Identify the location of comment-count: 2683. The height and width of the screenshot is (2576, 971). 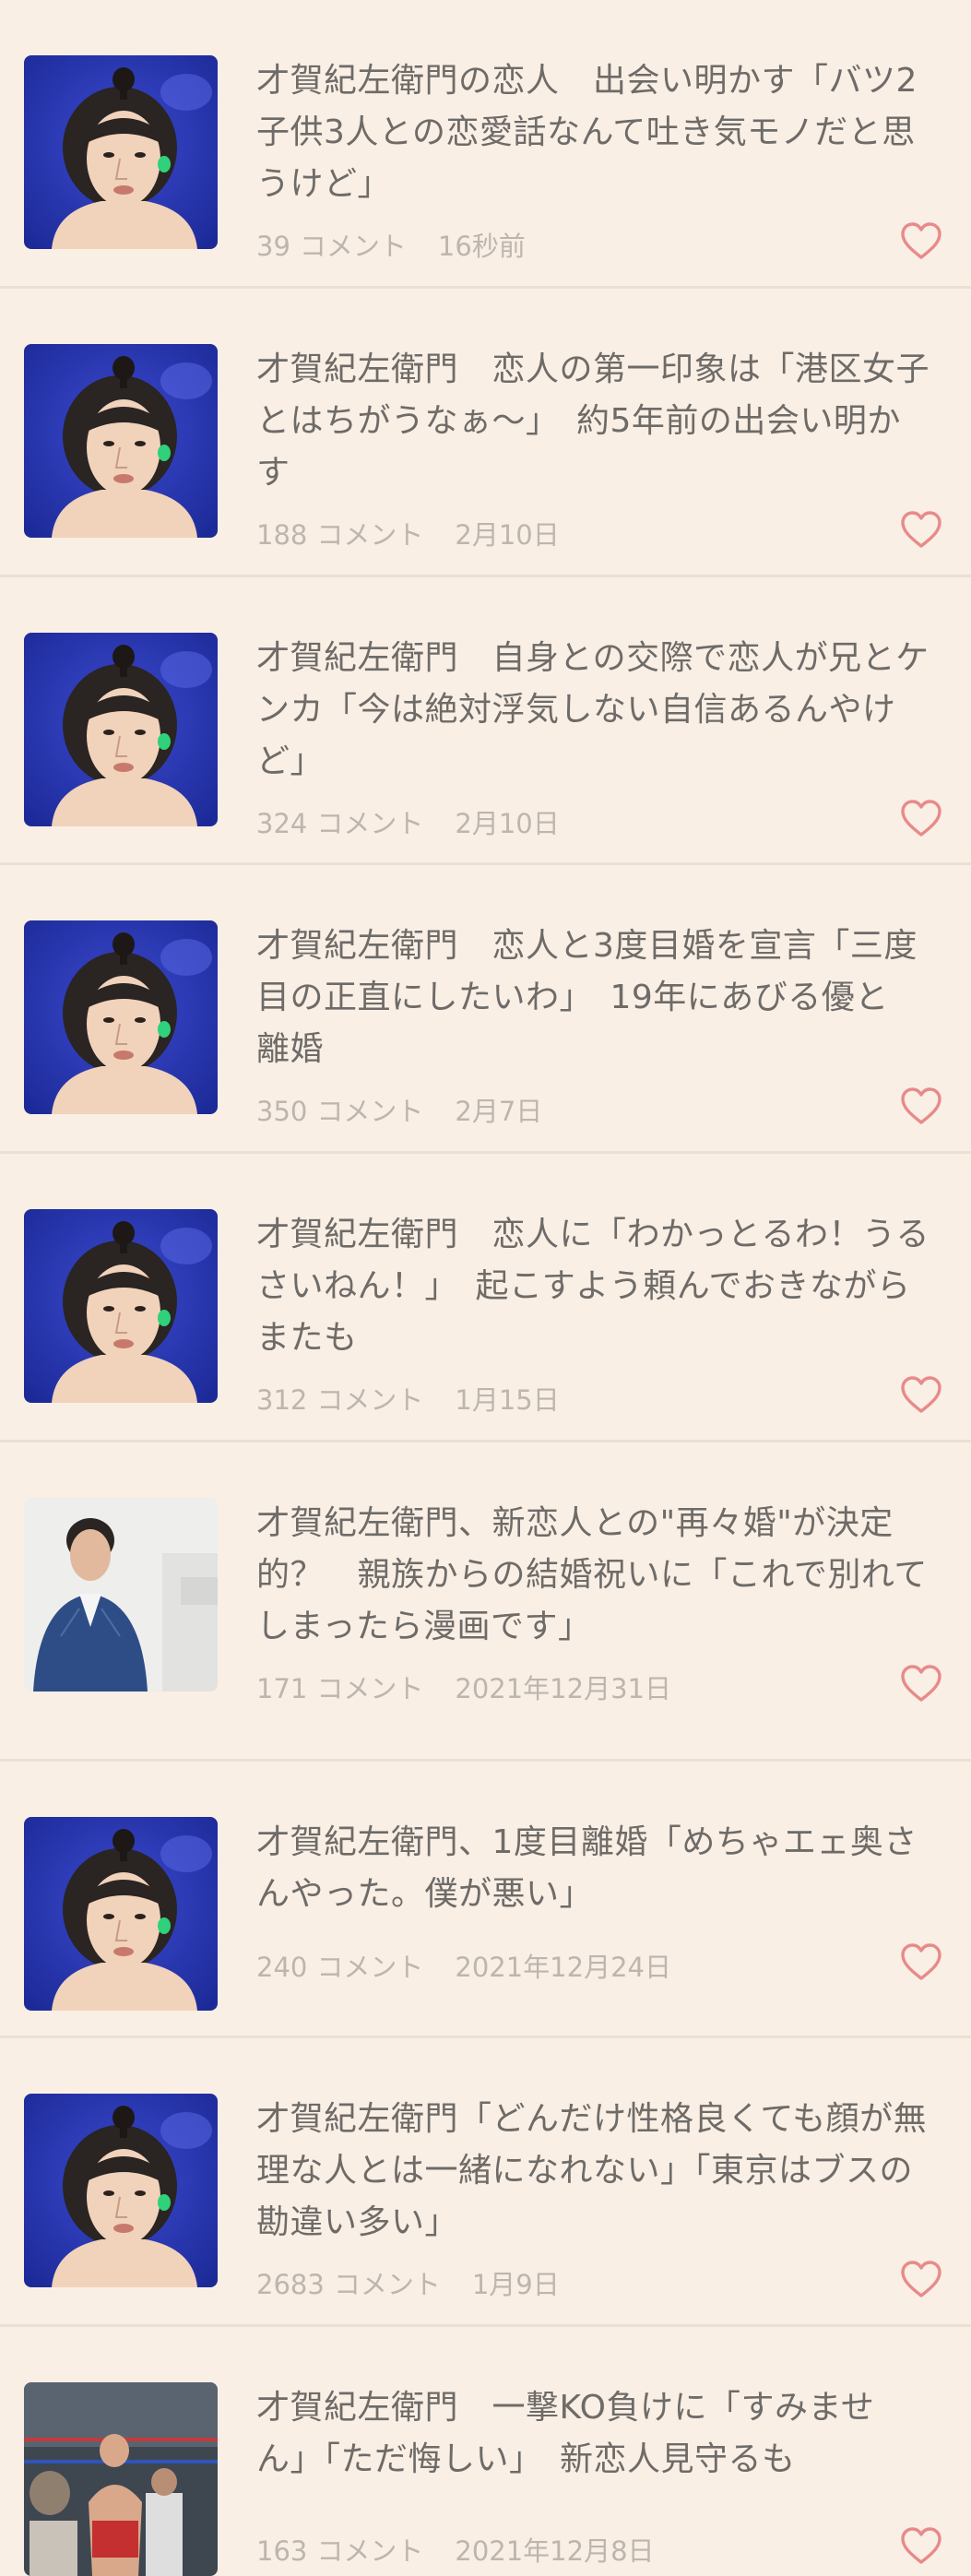
(290, 2284).